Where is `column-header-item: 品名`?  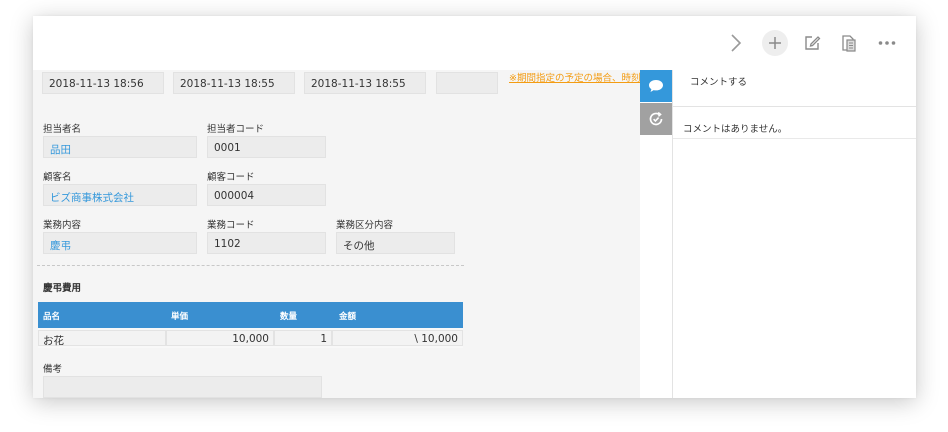 column-header-item: 品名 is located at coordinates (52, 317).